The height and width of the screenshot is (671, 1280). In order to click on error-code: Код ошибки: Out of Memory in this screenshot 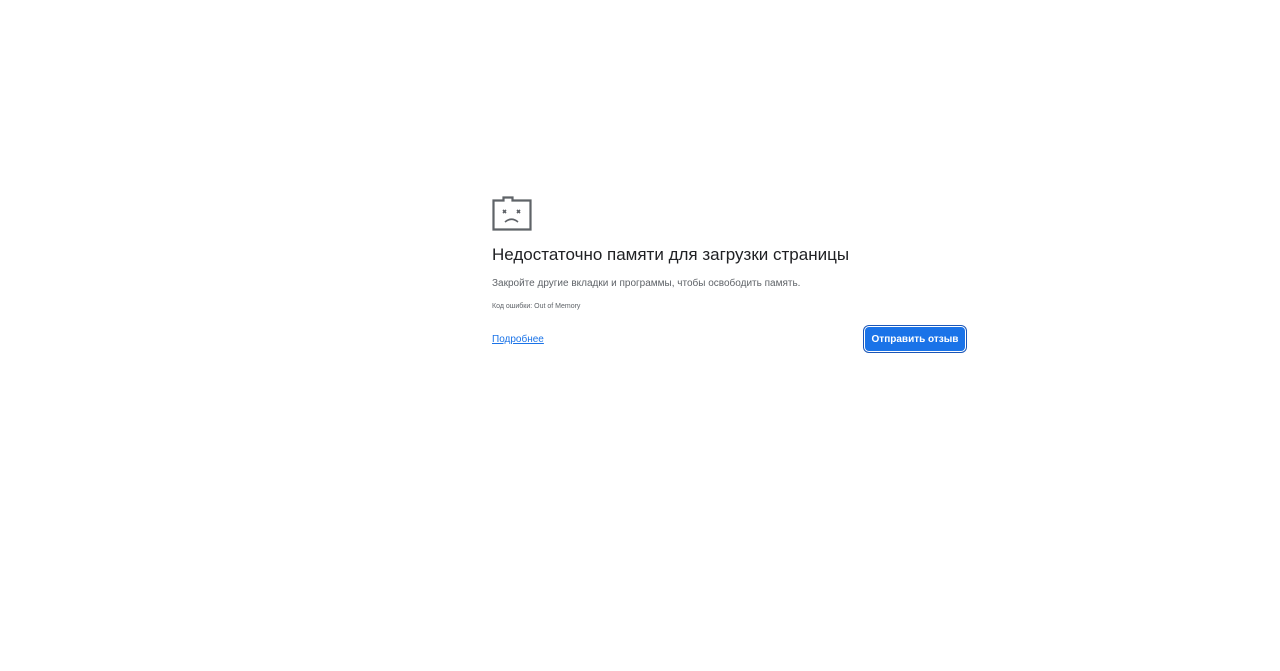, I will do `click(536, 306)`.